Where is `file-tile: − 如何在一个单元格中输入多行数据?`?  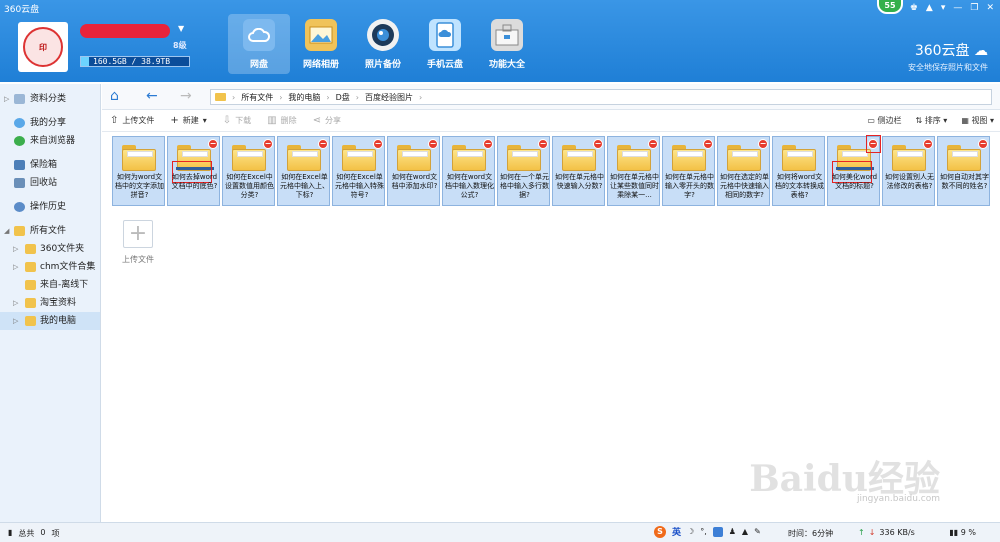 file-tile: − 如何在一个单元格中输入多行数据? is located at coordinates (523, 171).